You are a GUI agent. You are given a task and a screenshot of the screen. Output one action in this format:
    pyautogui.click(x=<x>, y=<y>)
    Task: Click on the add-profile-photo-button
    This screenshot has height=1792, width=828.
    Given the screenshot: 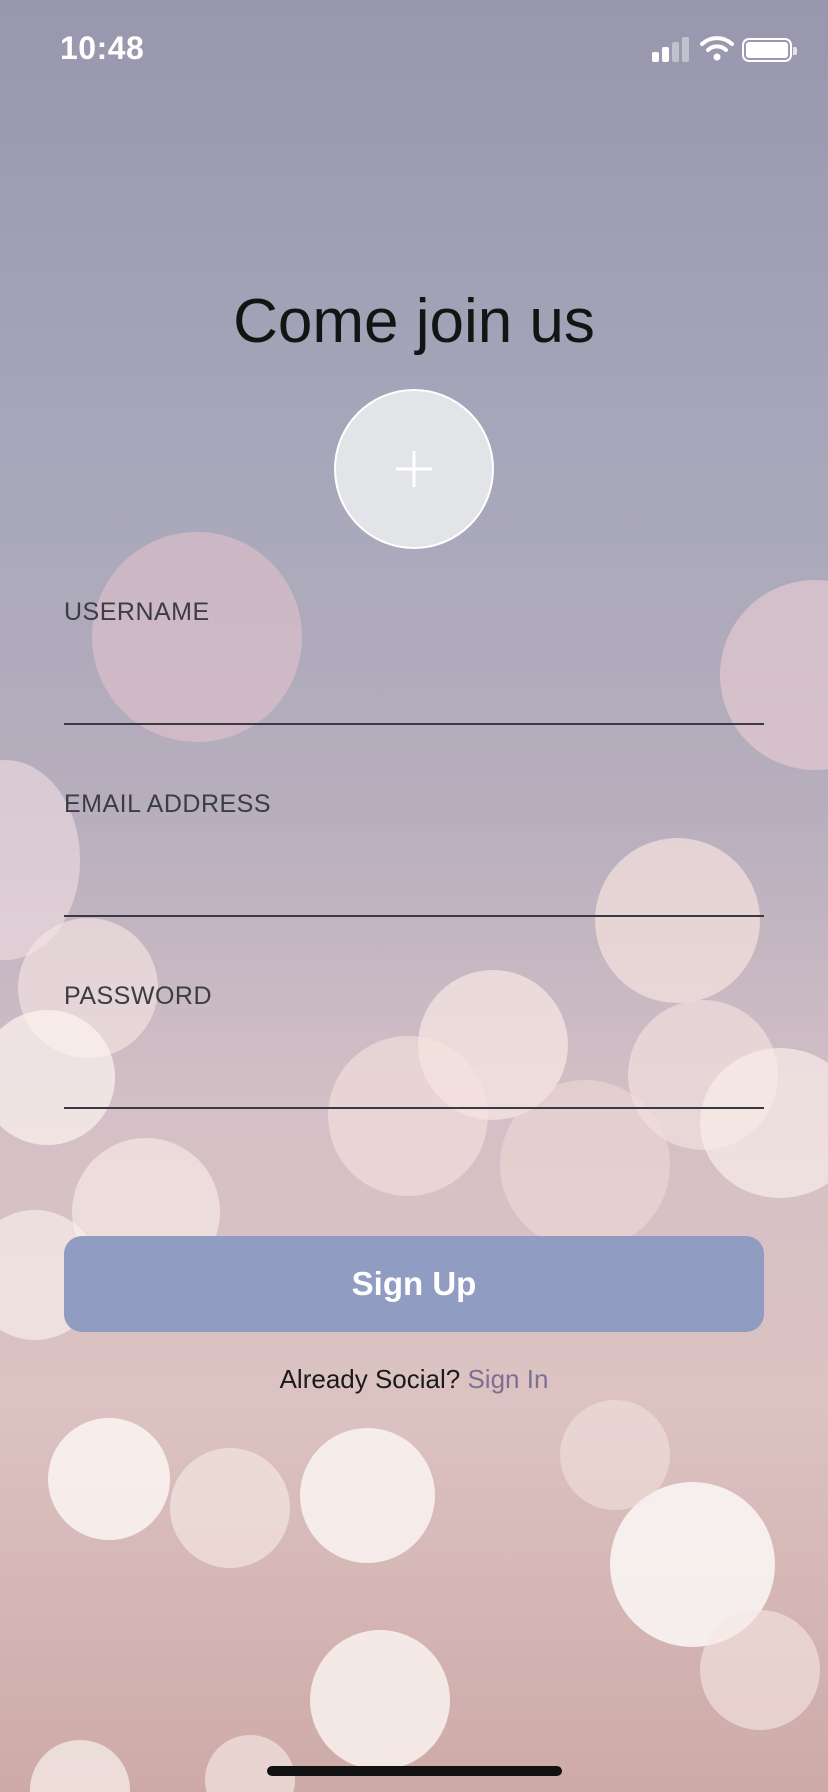 What is the action you would take?
    pyautogui.click(x=414, y=469)
    